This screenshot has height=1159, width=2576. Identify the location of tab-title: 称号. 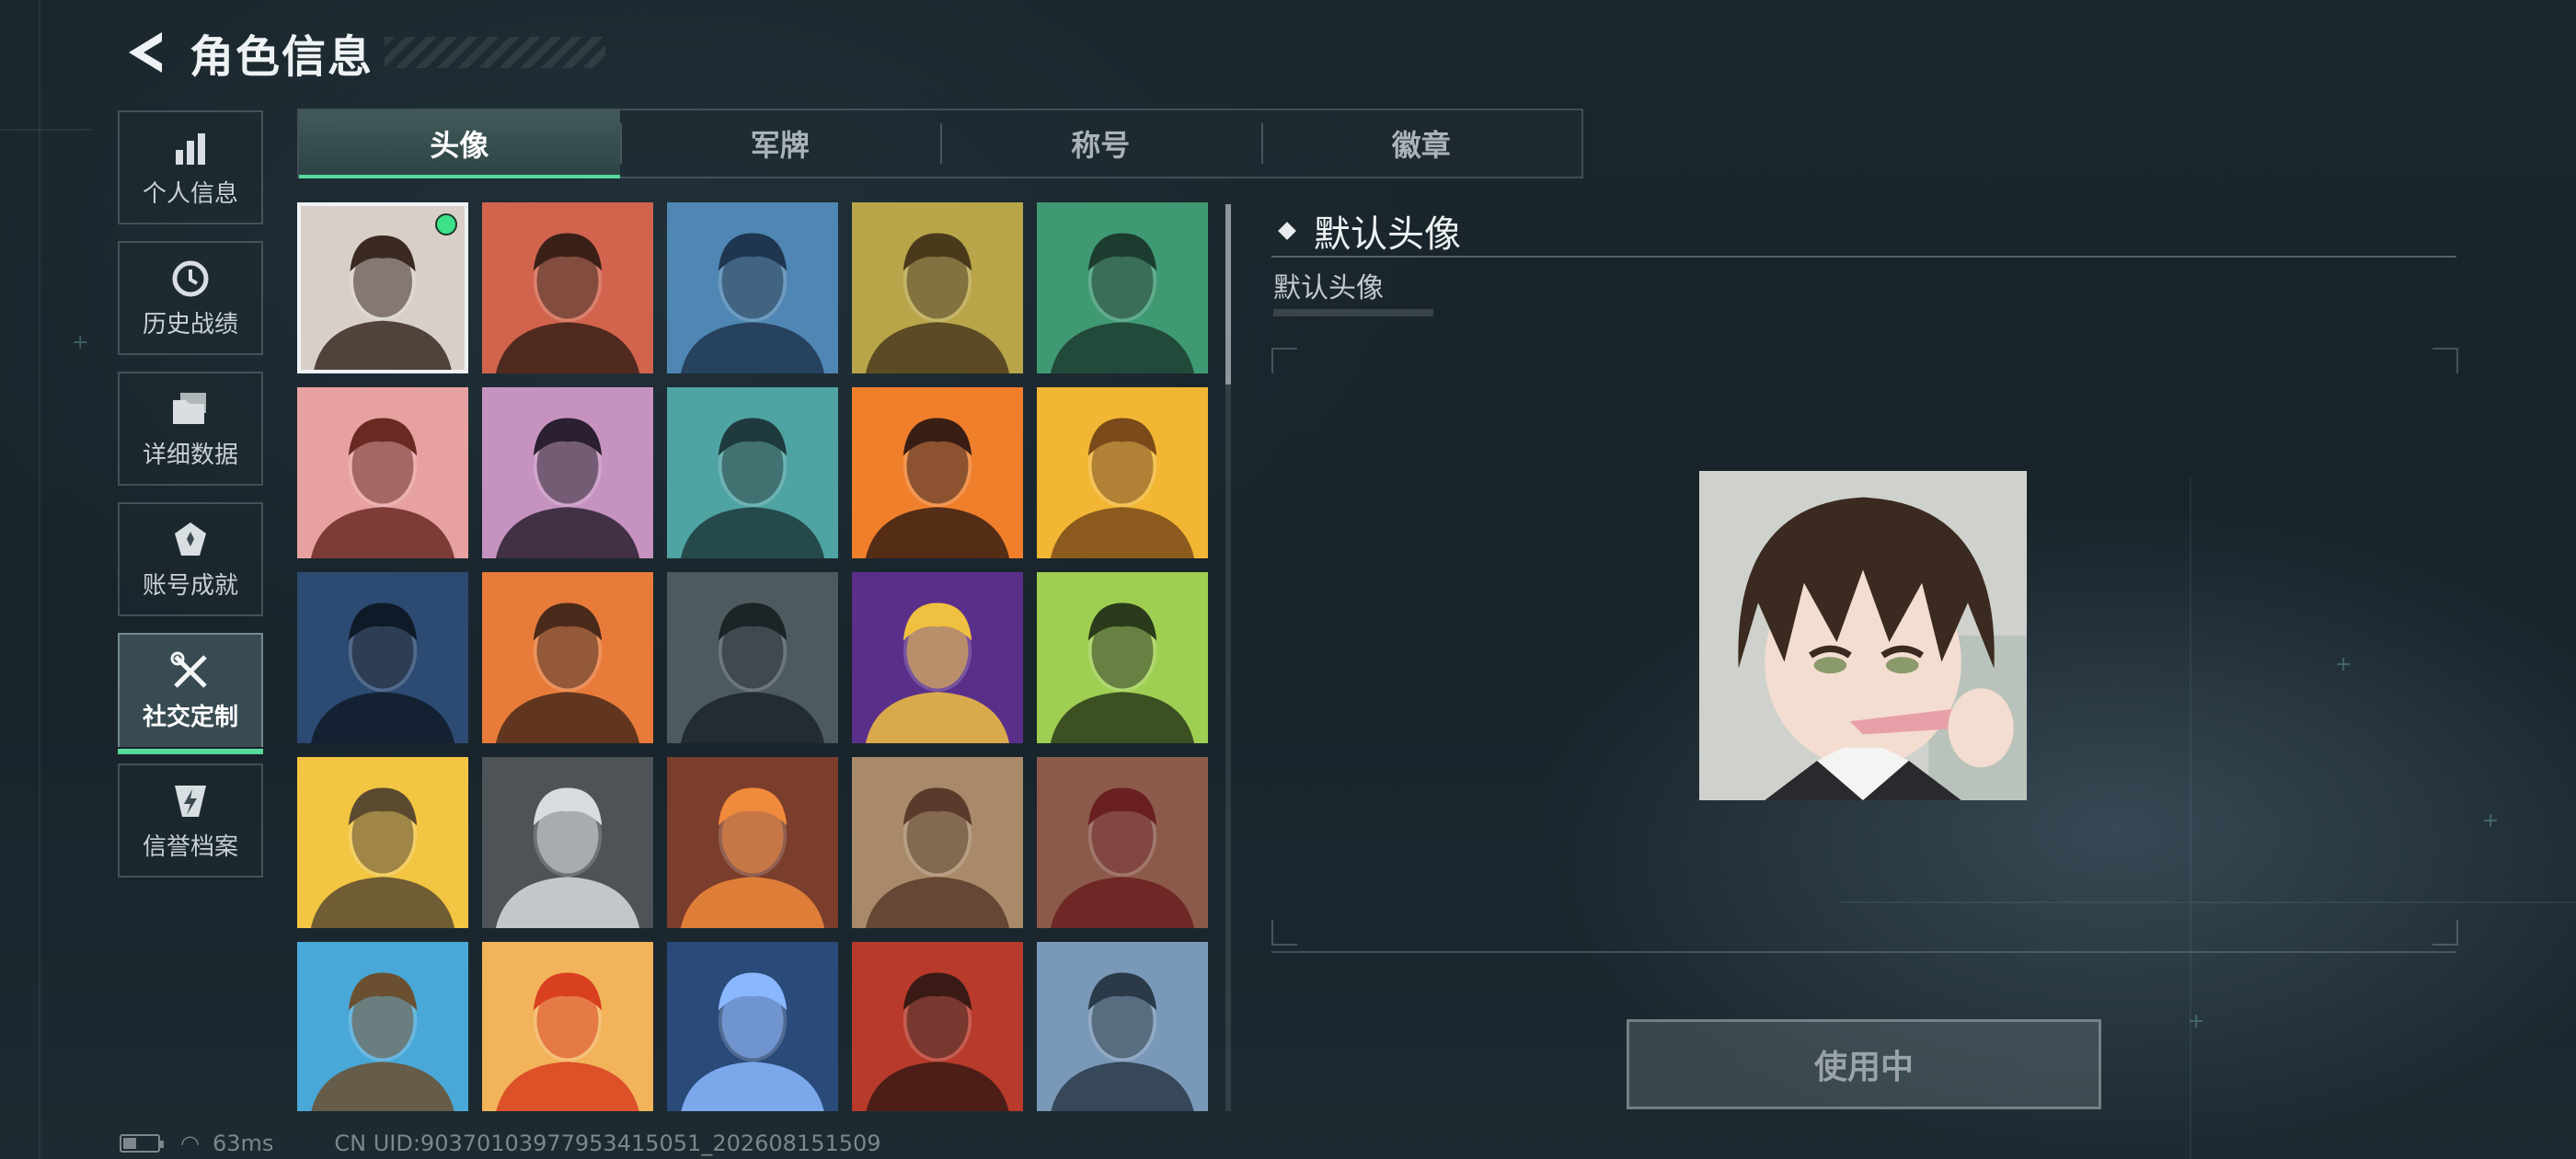
(1100, 143).